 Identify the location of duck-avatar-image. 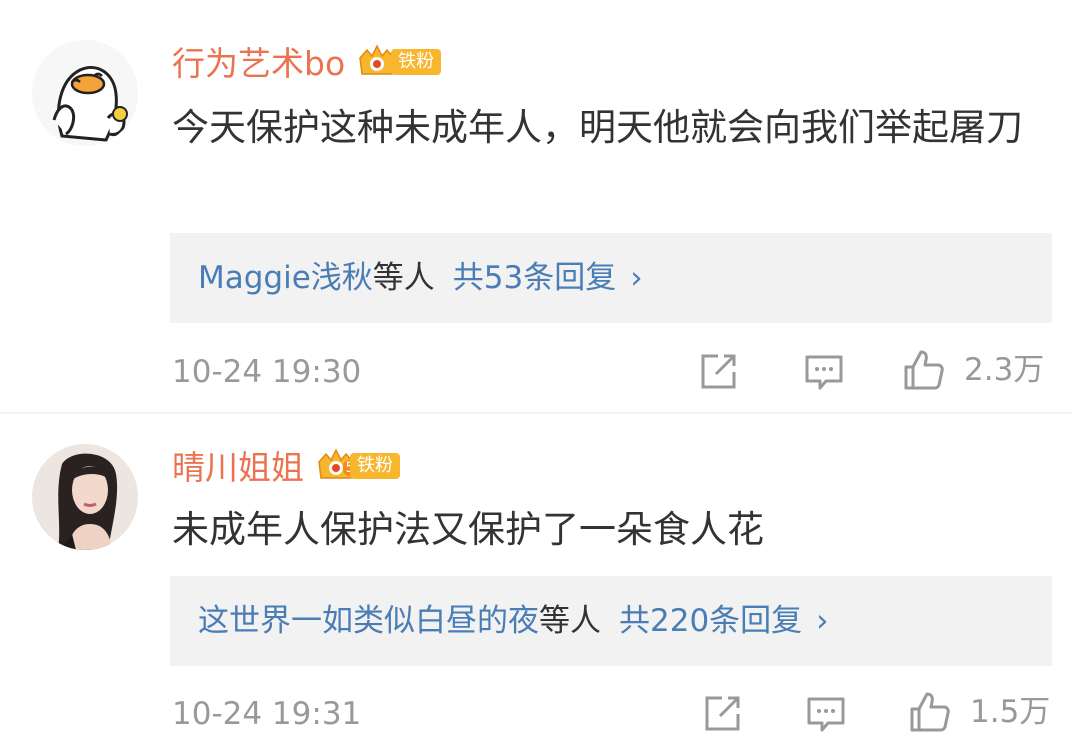
(85, 93).